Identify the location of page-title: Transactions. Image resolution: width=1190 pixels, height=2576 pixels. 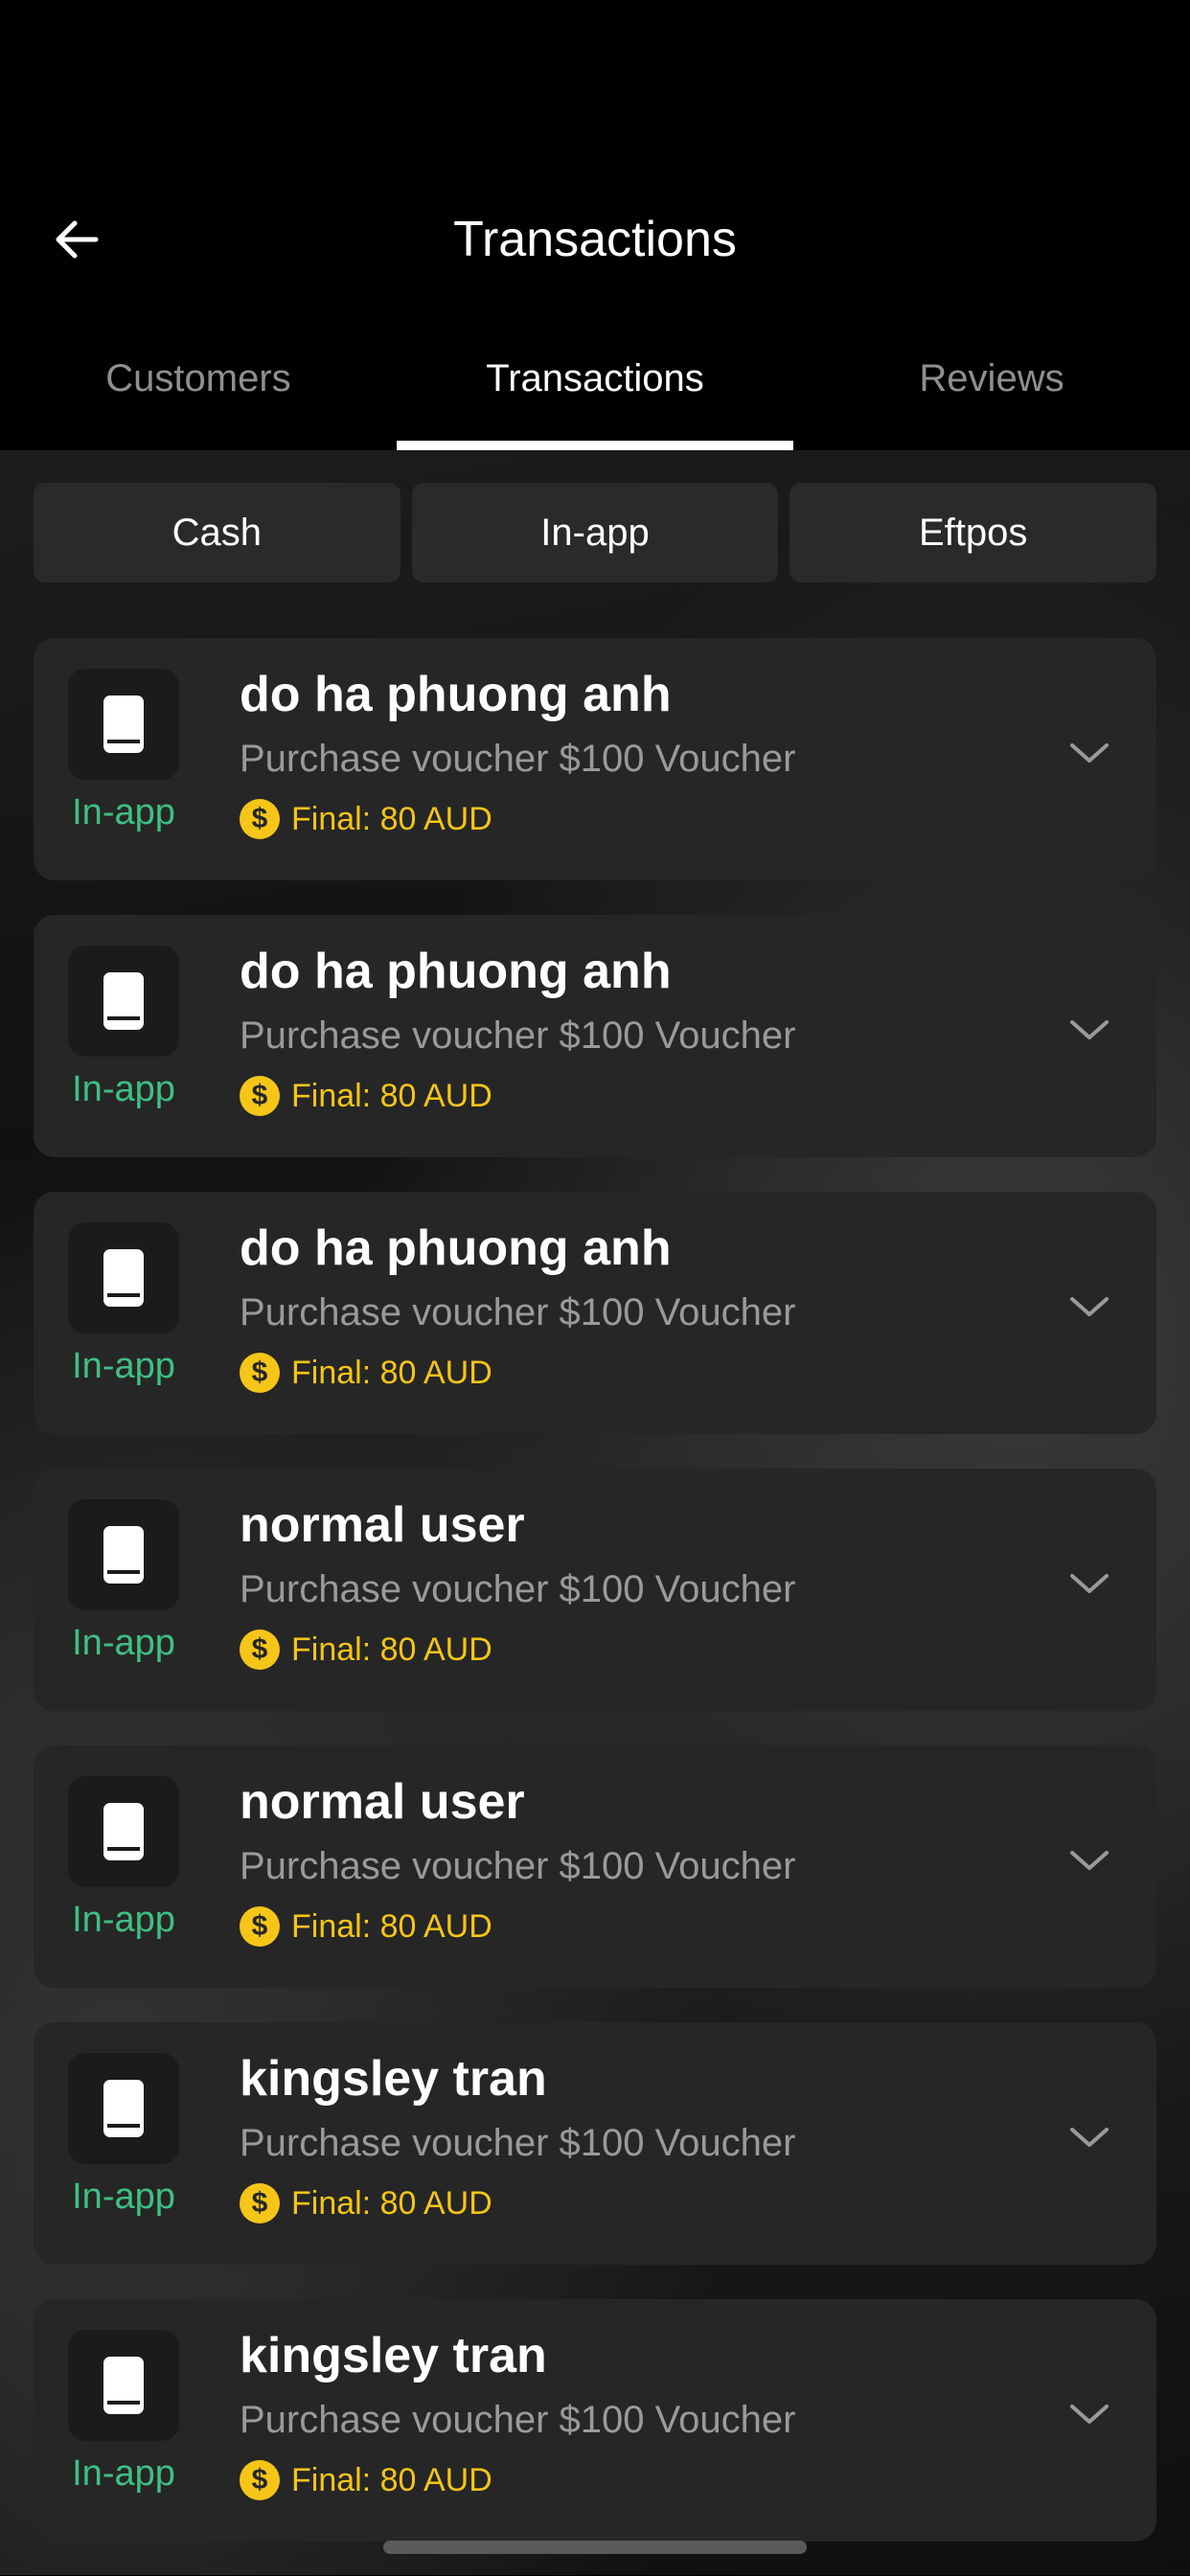
(595, 239).